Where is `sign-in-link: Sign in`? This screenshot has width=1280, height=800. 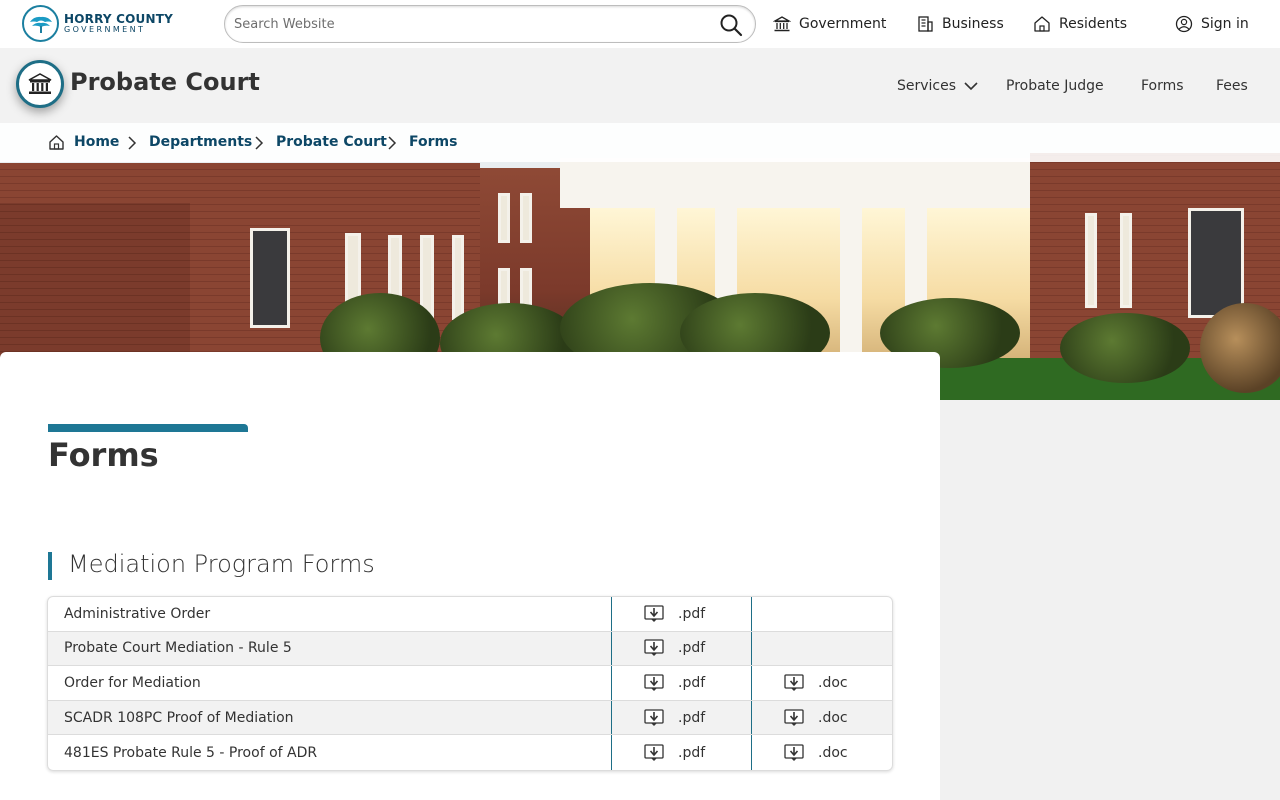 sign-in-link: Sign in is located at coordinates (1212, 24).